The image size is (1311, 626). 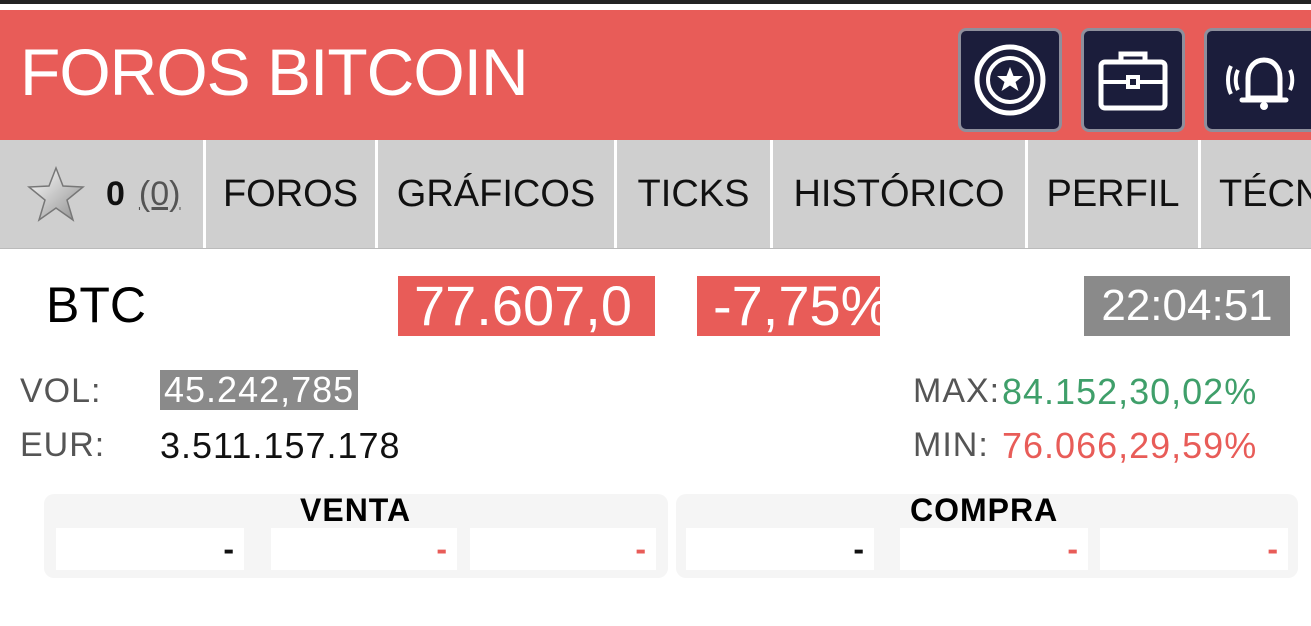 I want to click on briefcase-icon, so click(x=1133, y=81).